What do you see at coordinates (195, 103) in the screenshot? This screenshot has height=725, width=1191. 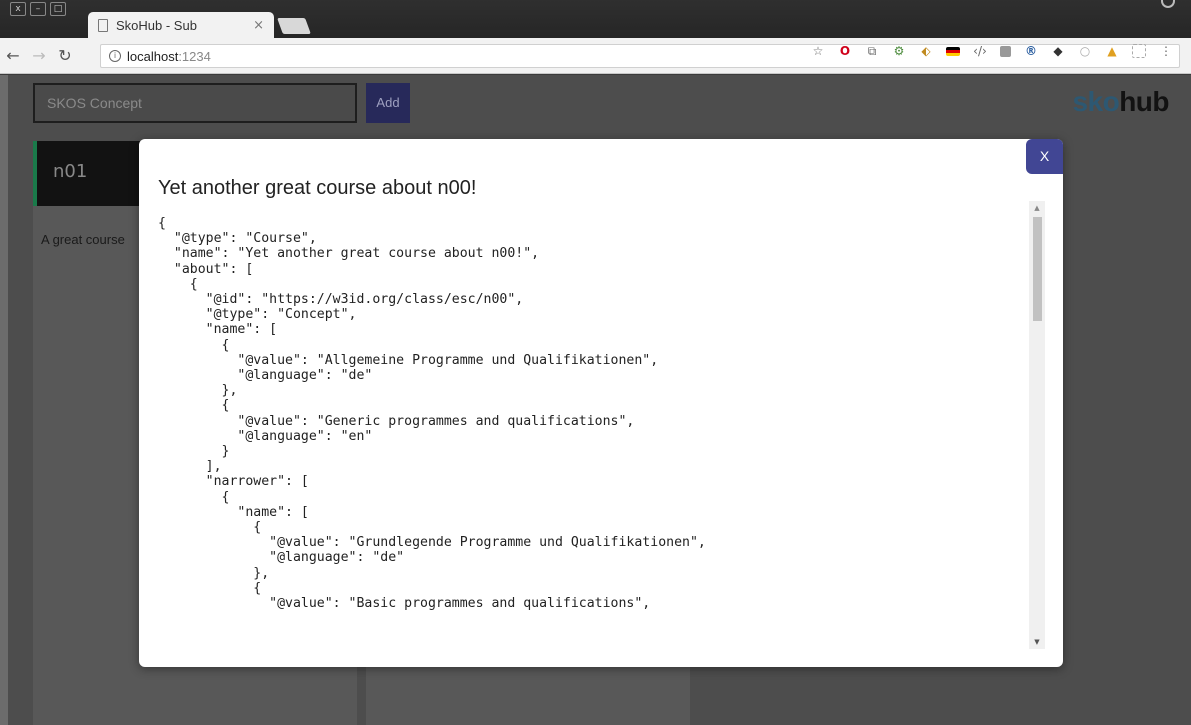 I see `skos-concept-input: SKOS Concept` at bounding box center [195, 103].